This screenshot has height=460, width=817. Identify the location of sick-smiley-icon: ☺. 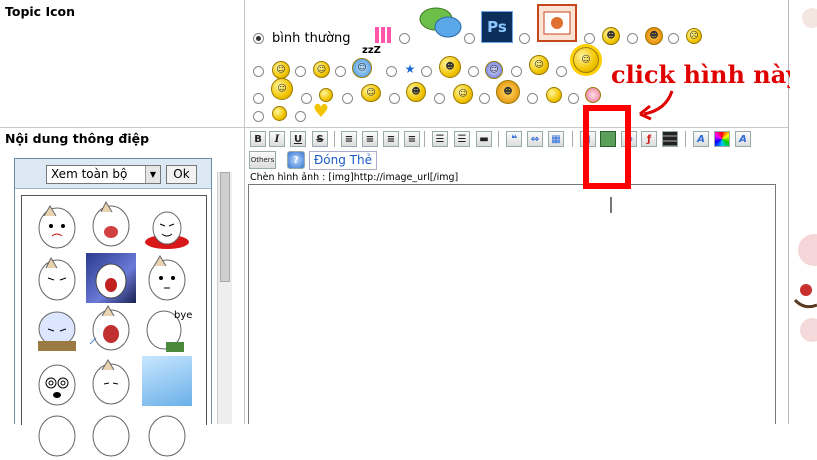
(463, 94).